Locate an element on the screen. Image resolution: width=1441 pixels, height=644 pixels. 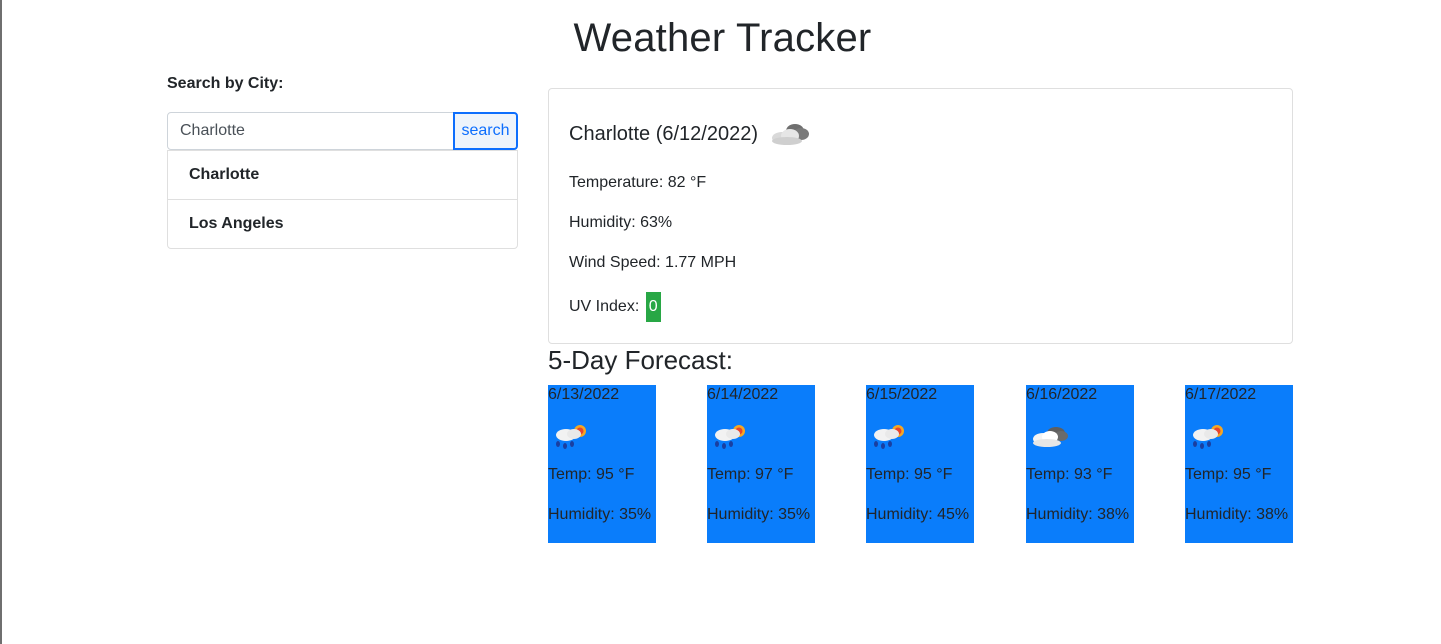
current-temperature: Temperature: 82 °F is located at coordinates (638, 182).